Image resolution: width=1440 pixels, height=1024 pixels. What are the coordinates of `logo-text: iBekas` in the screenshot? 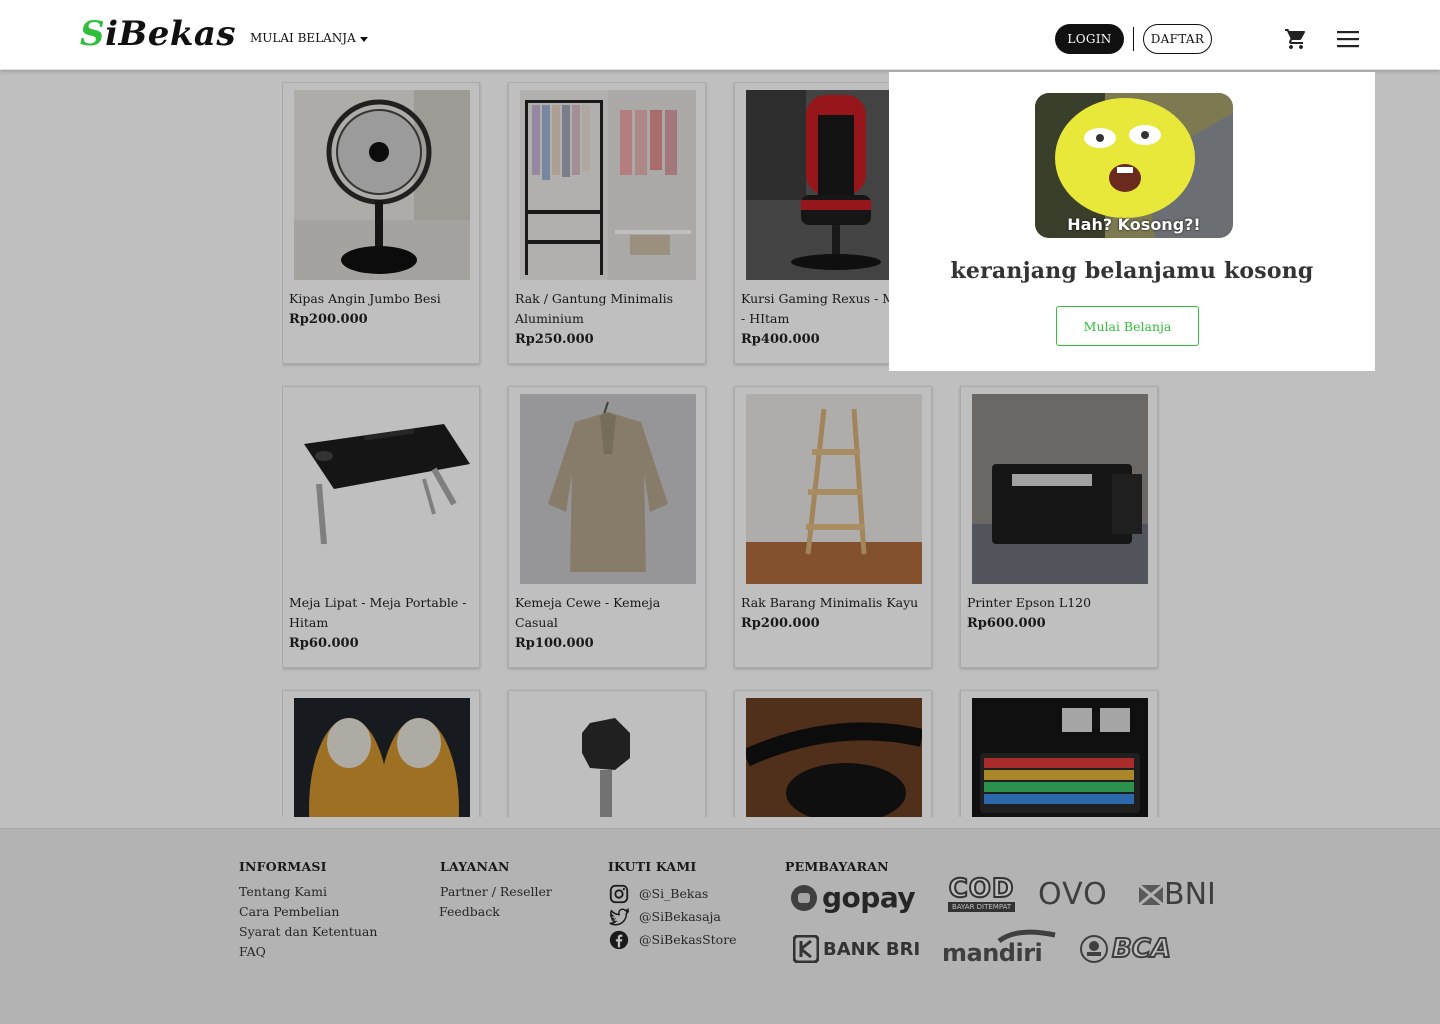 It's located at (171, 34).